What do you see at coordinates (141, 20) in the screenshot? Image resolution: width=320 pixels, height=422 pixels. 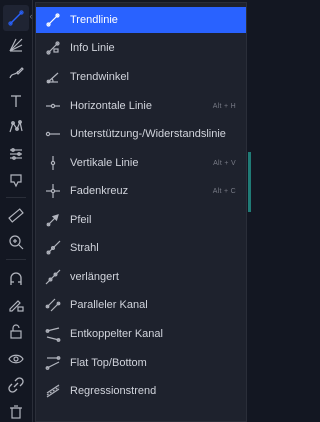 I see `menu-item-trendlinie: Trendlinie` at bounding box center [141, 20].